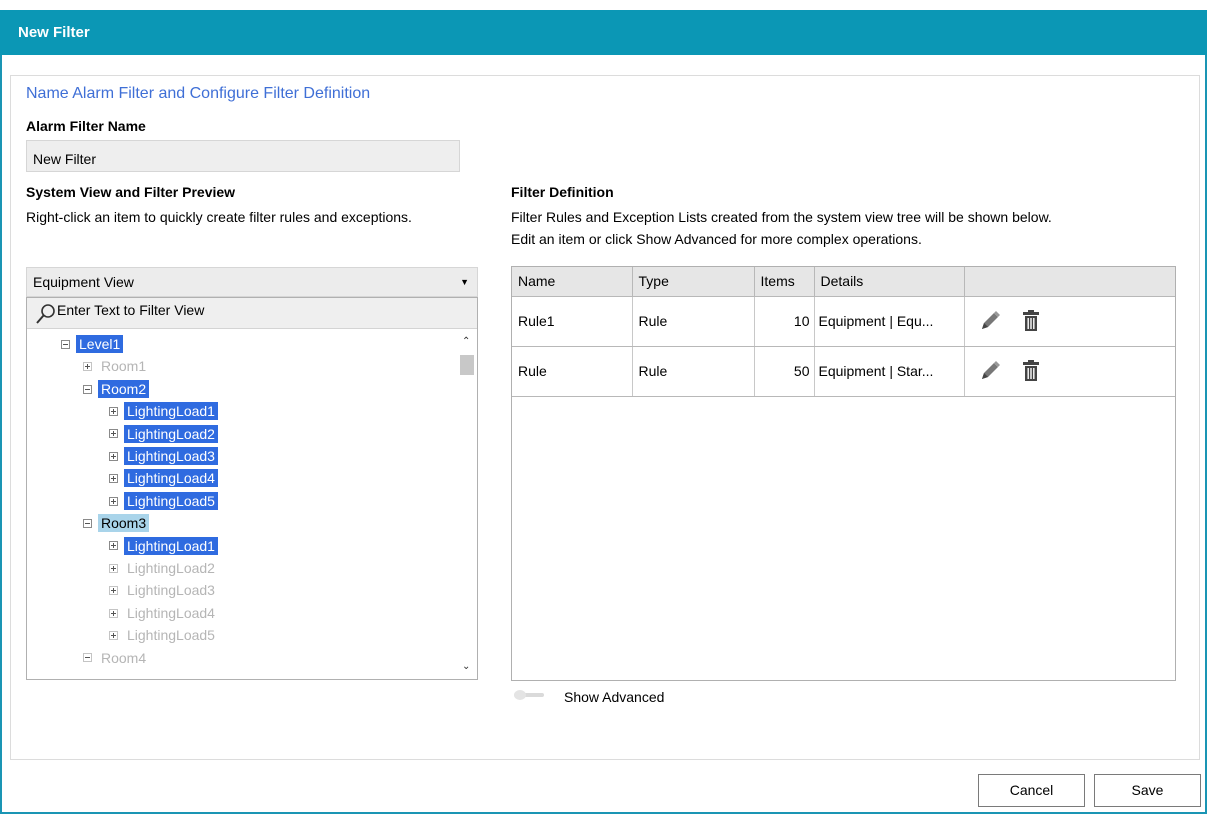 The height and width of the screenshot is (814, 1207). What do you see at coordinates (124, 366) in the screenshot?
I see `tree-node-label: Room1` at bounding box center [124, 366].